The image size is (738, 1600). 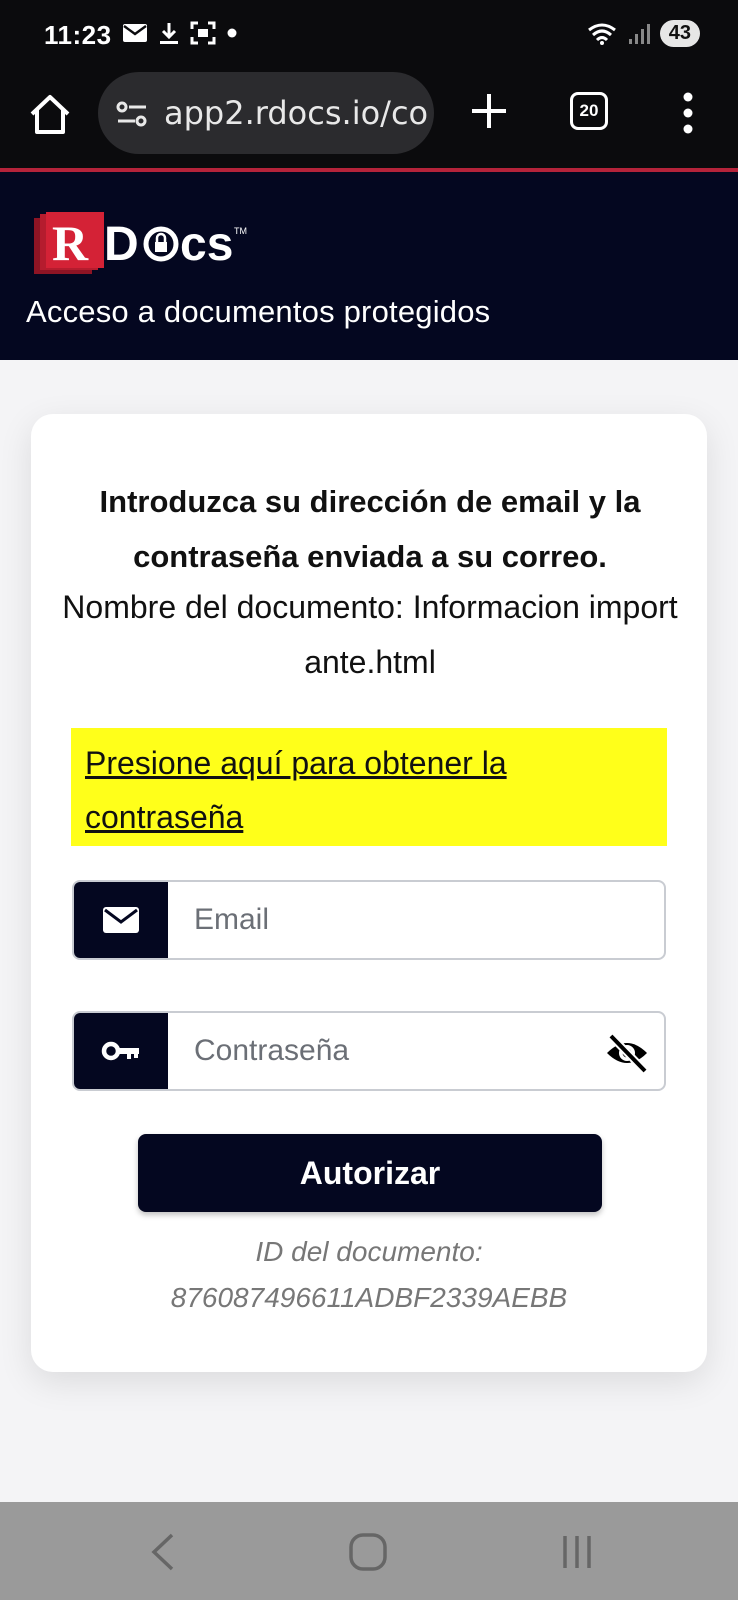 I want to click on screenshot-icon, so click(x=203, y=33).